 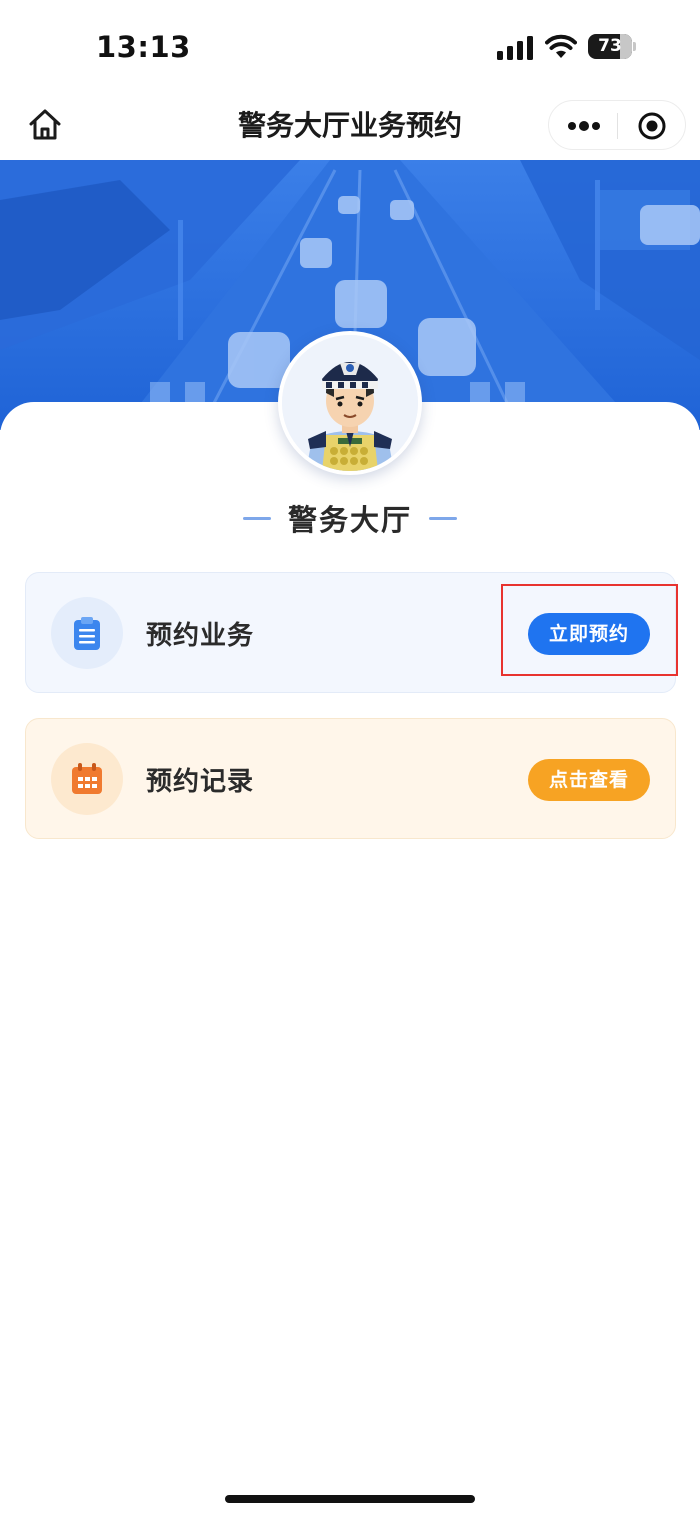 What do you see at coordinates (350, 403) in the screenshot?
I see `police-avatar` at bounding box center [350, 403].